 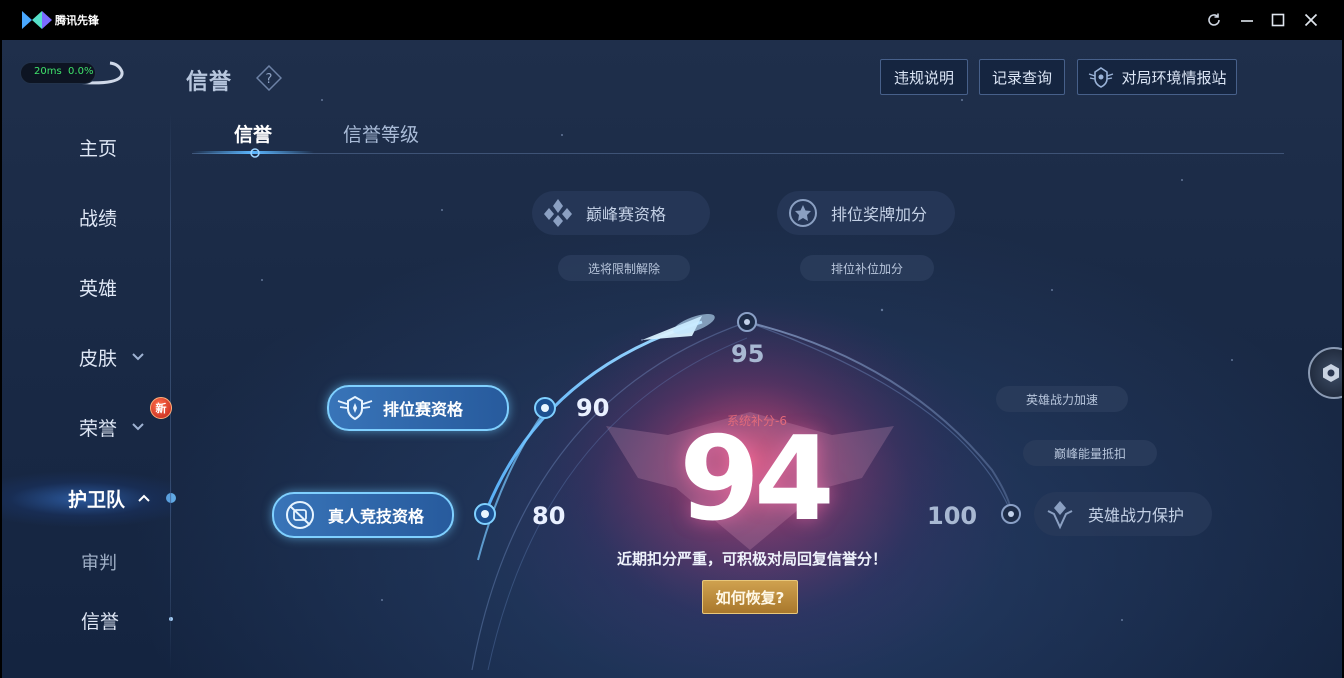 I want to click on match-environment-label: 对局环境情报站, so click(x=1174, y=77).